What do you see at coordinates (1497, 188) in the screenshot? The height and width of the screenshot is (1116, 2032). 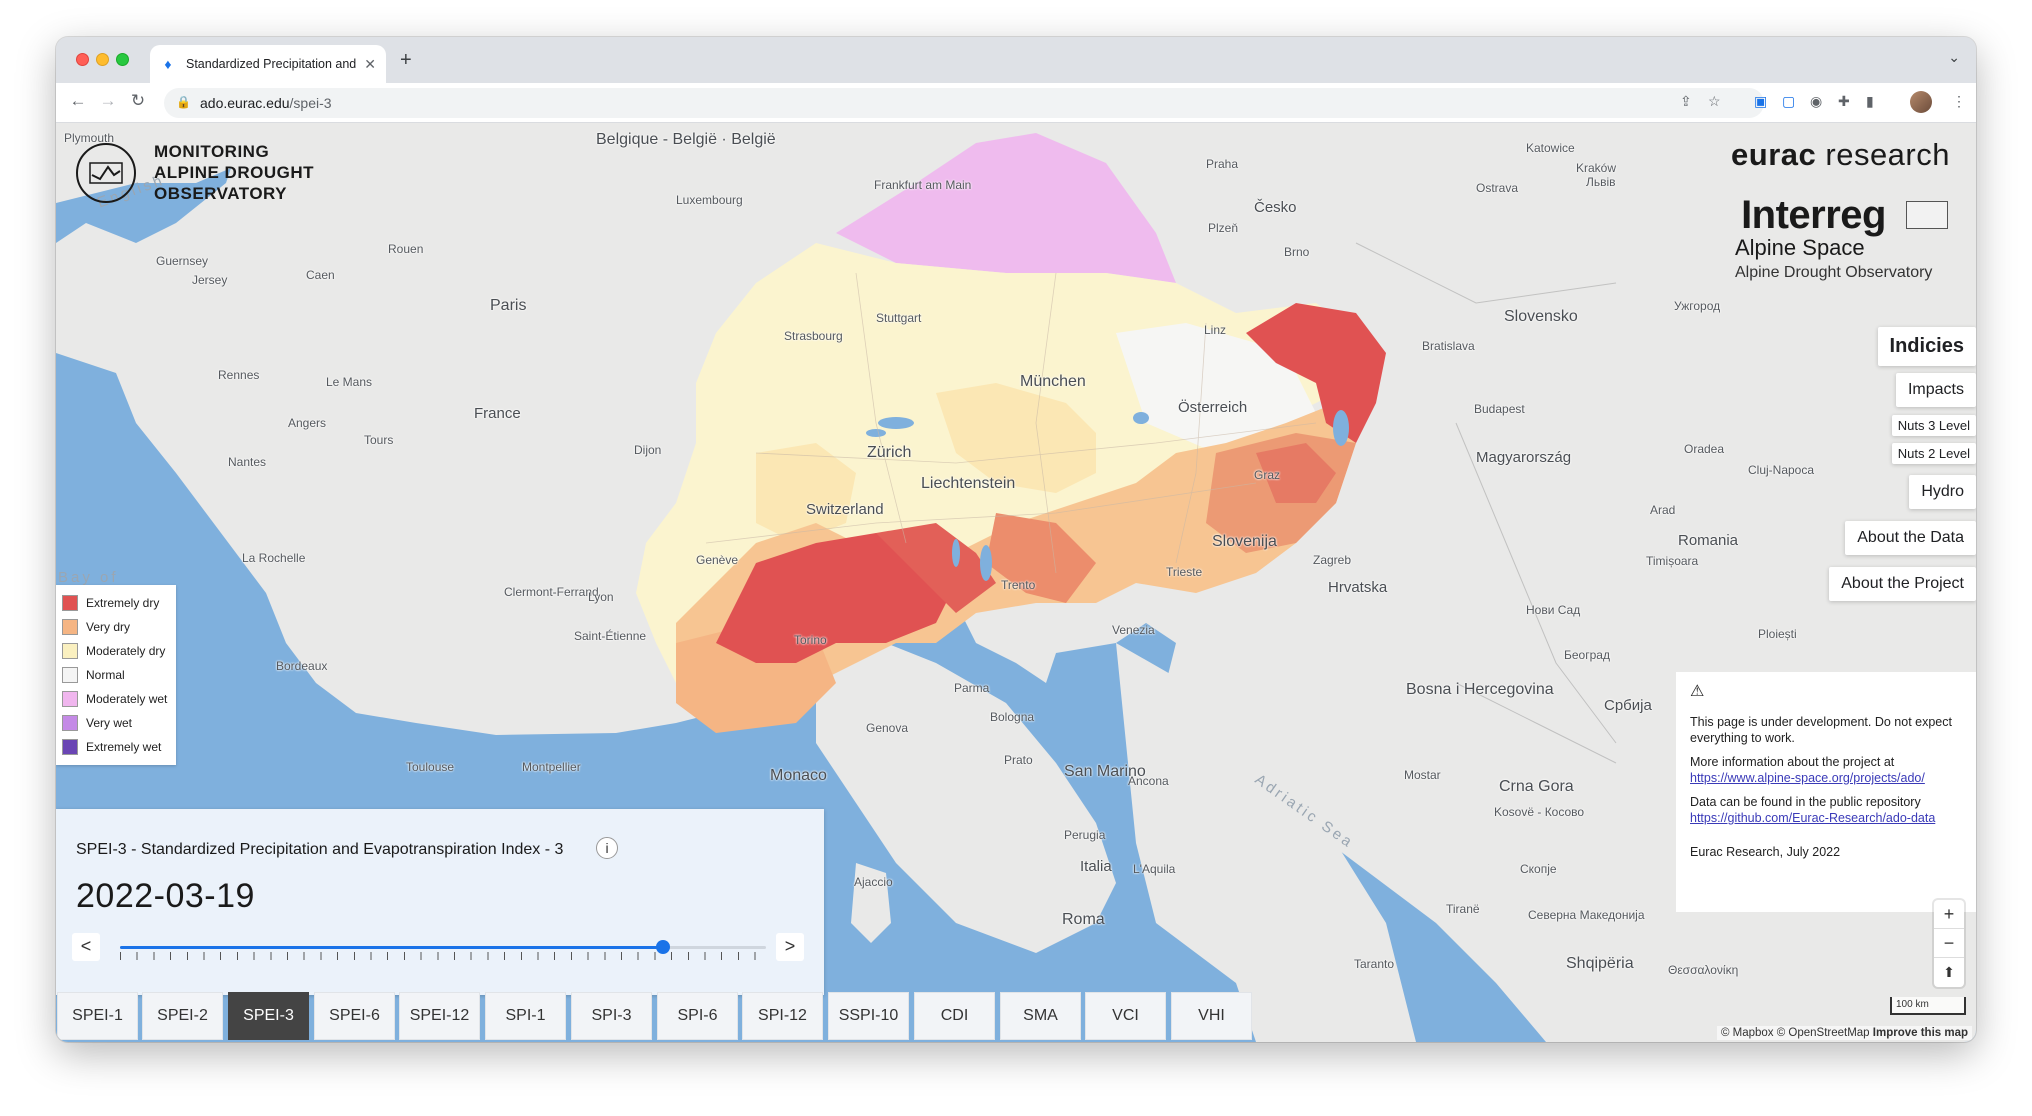 I see `place-label: Ostrava` at bounding box center [1497, 188].